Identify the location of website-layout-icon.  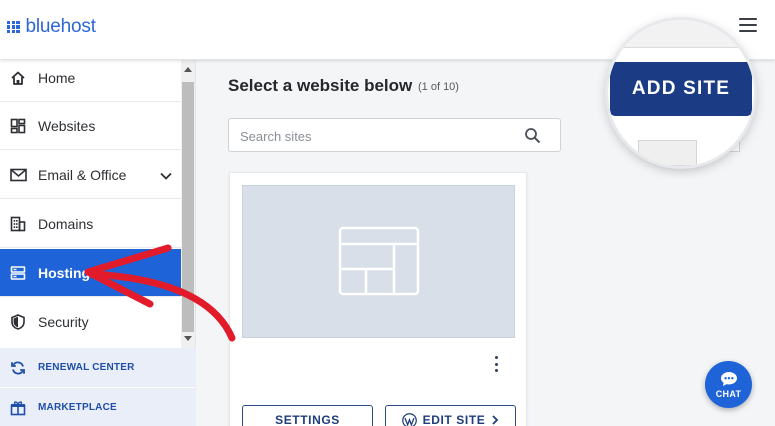
(379, 261).